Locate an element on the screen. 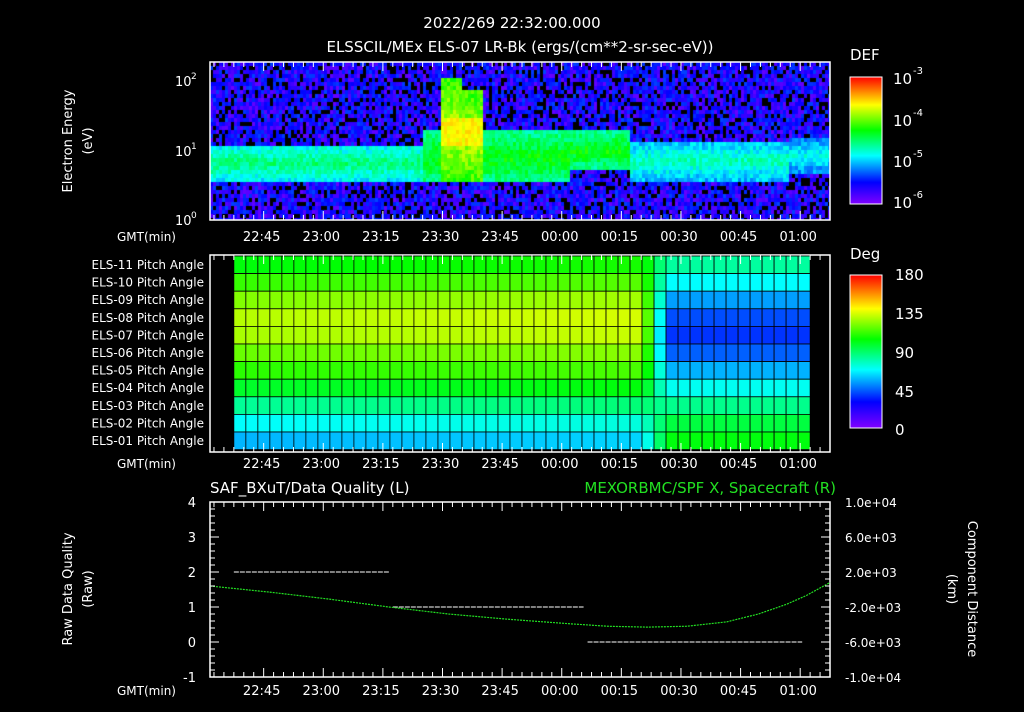 The width and height of the screenshot is (1024, 712). electron-spectrogram is located at coordinates (520, 141).